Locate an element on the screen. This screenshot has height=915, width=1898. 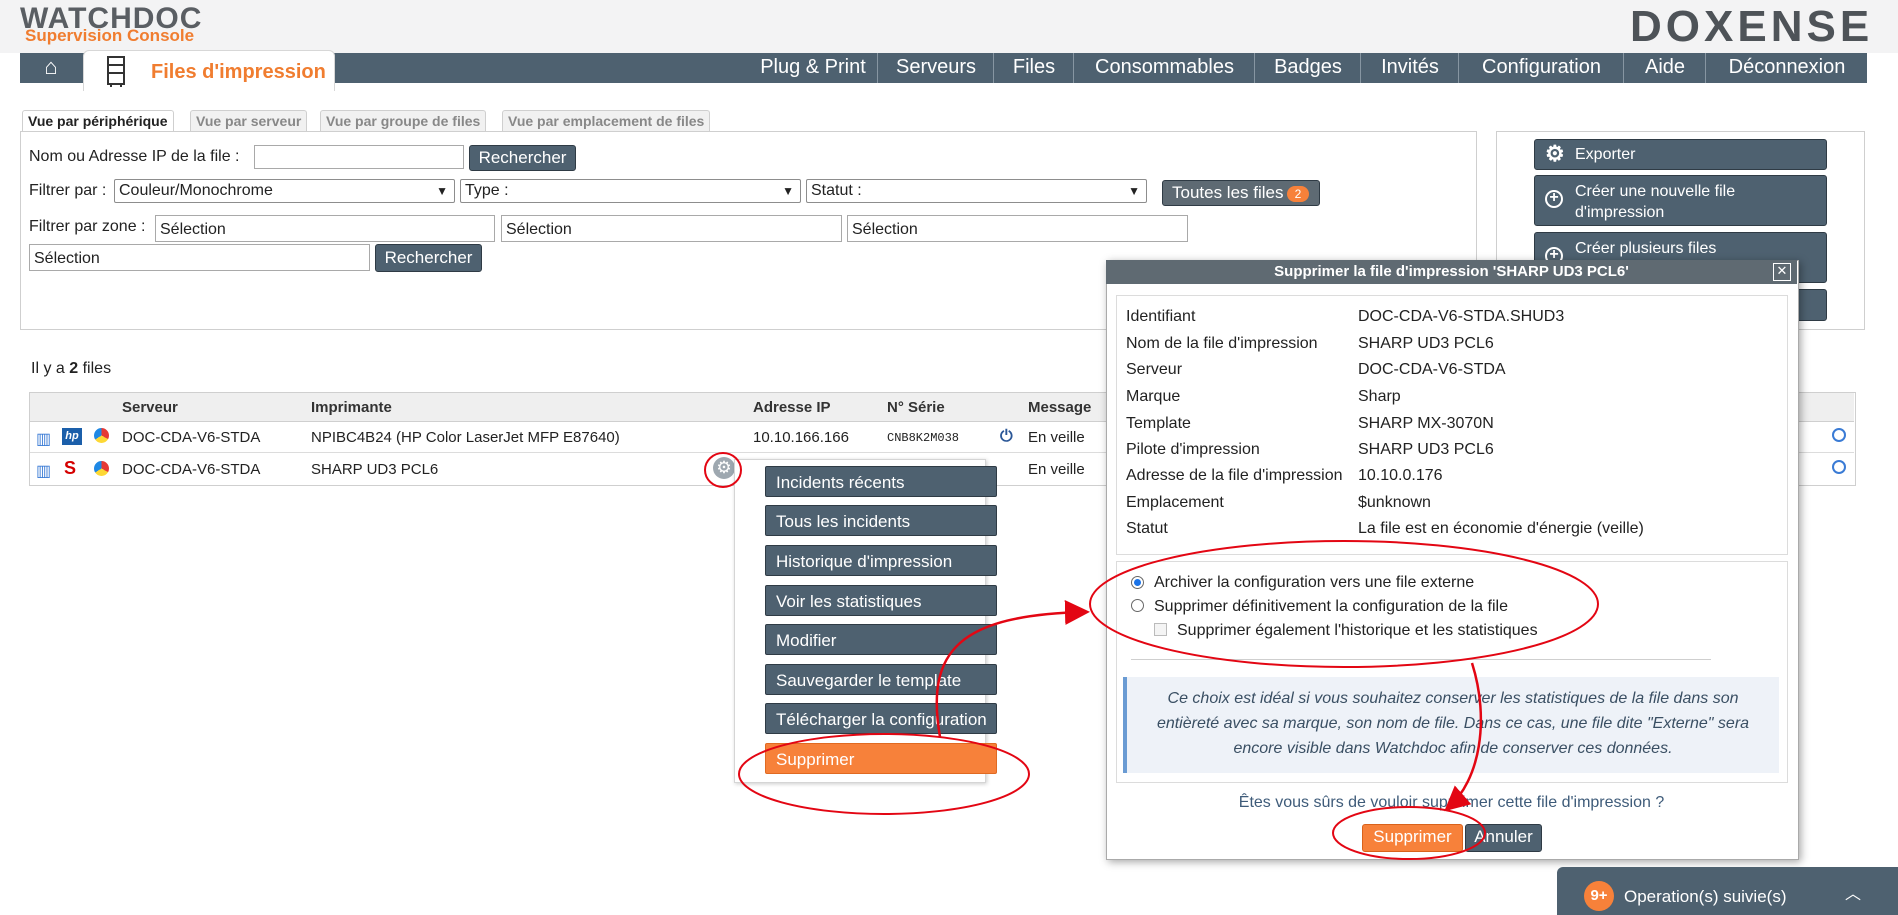
row1-server: DOC-CDA-V6-STDA is located at coordinates (191, 437).